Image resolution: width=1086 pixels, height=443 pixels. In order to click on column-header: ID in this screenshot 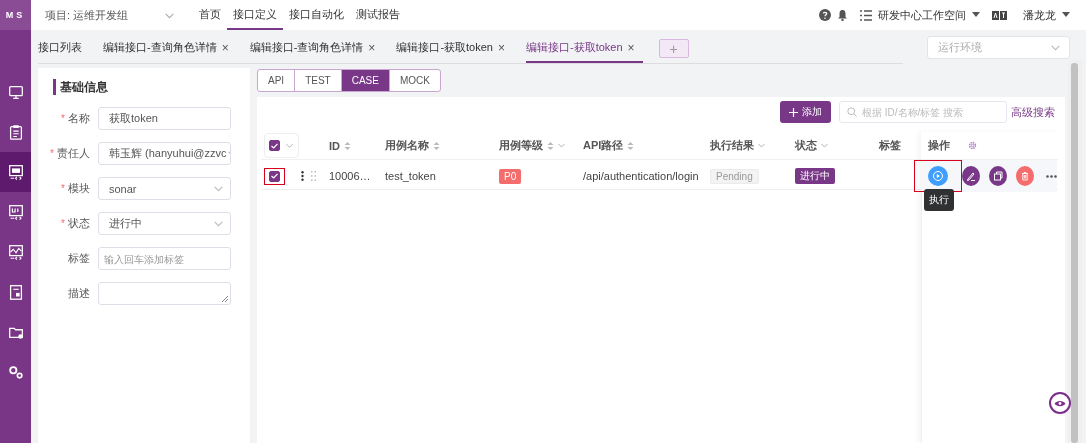, I will do `click(334, 145)`.